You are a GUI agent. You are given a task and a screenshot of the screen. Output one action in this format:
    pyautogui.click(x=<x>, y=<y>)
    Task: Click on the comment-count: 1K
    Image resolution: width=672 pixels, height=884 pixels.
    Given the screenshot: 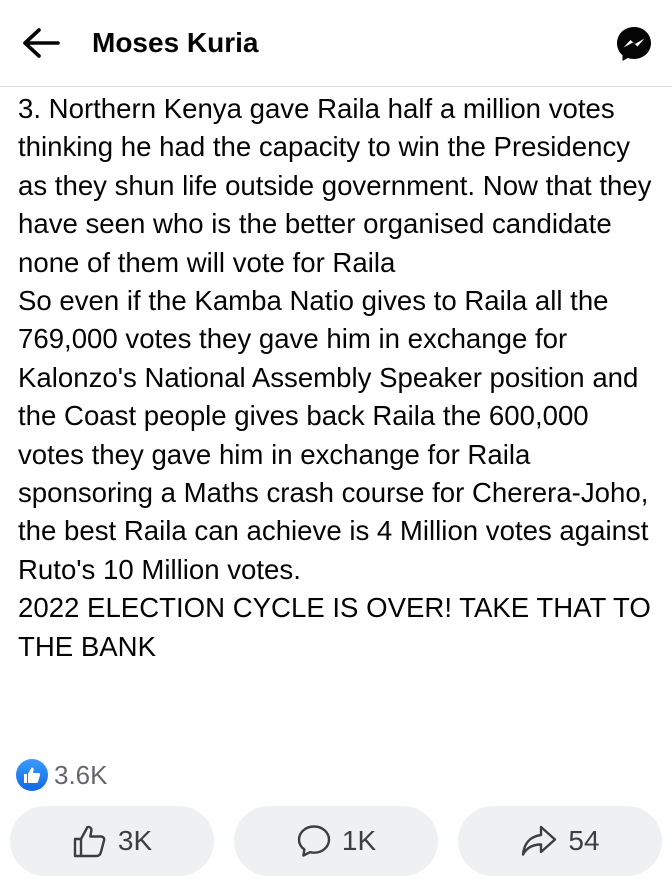 What is the action you would take?
    pyautogui.click(x=359, y=840)
    